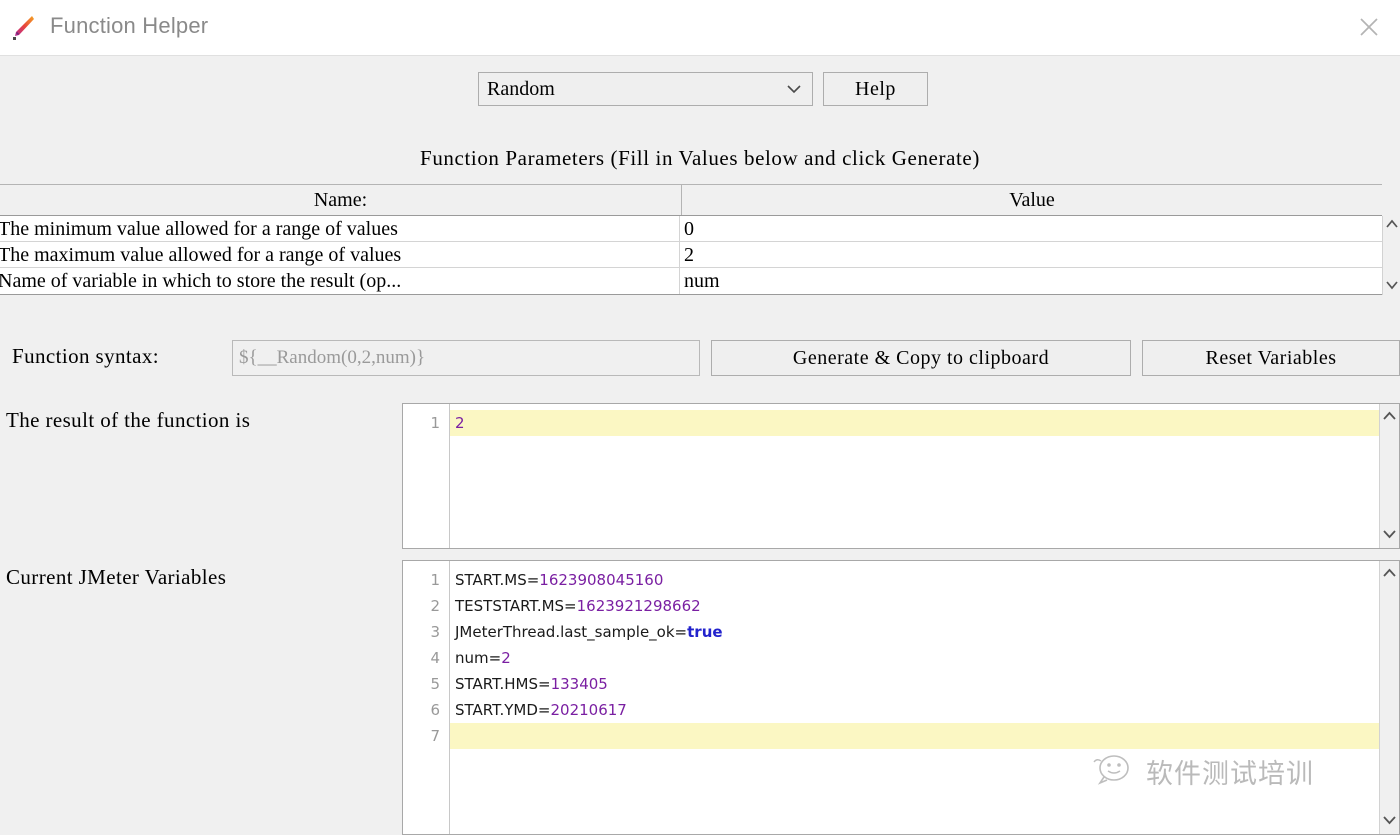 The image size is (1400, 835). Describe the element at coordinates (24, 27) in the screenshot. I see `jmeter-feather-icon` at that location.